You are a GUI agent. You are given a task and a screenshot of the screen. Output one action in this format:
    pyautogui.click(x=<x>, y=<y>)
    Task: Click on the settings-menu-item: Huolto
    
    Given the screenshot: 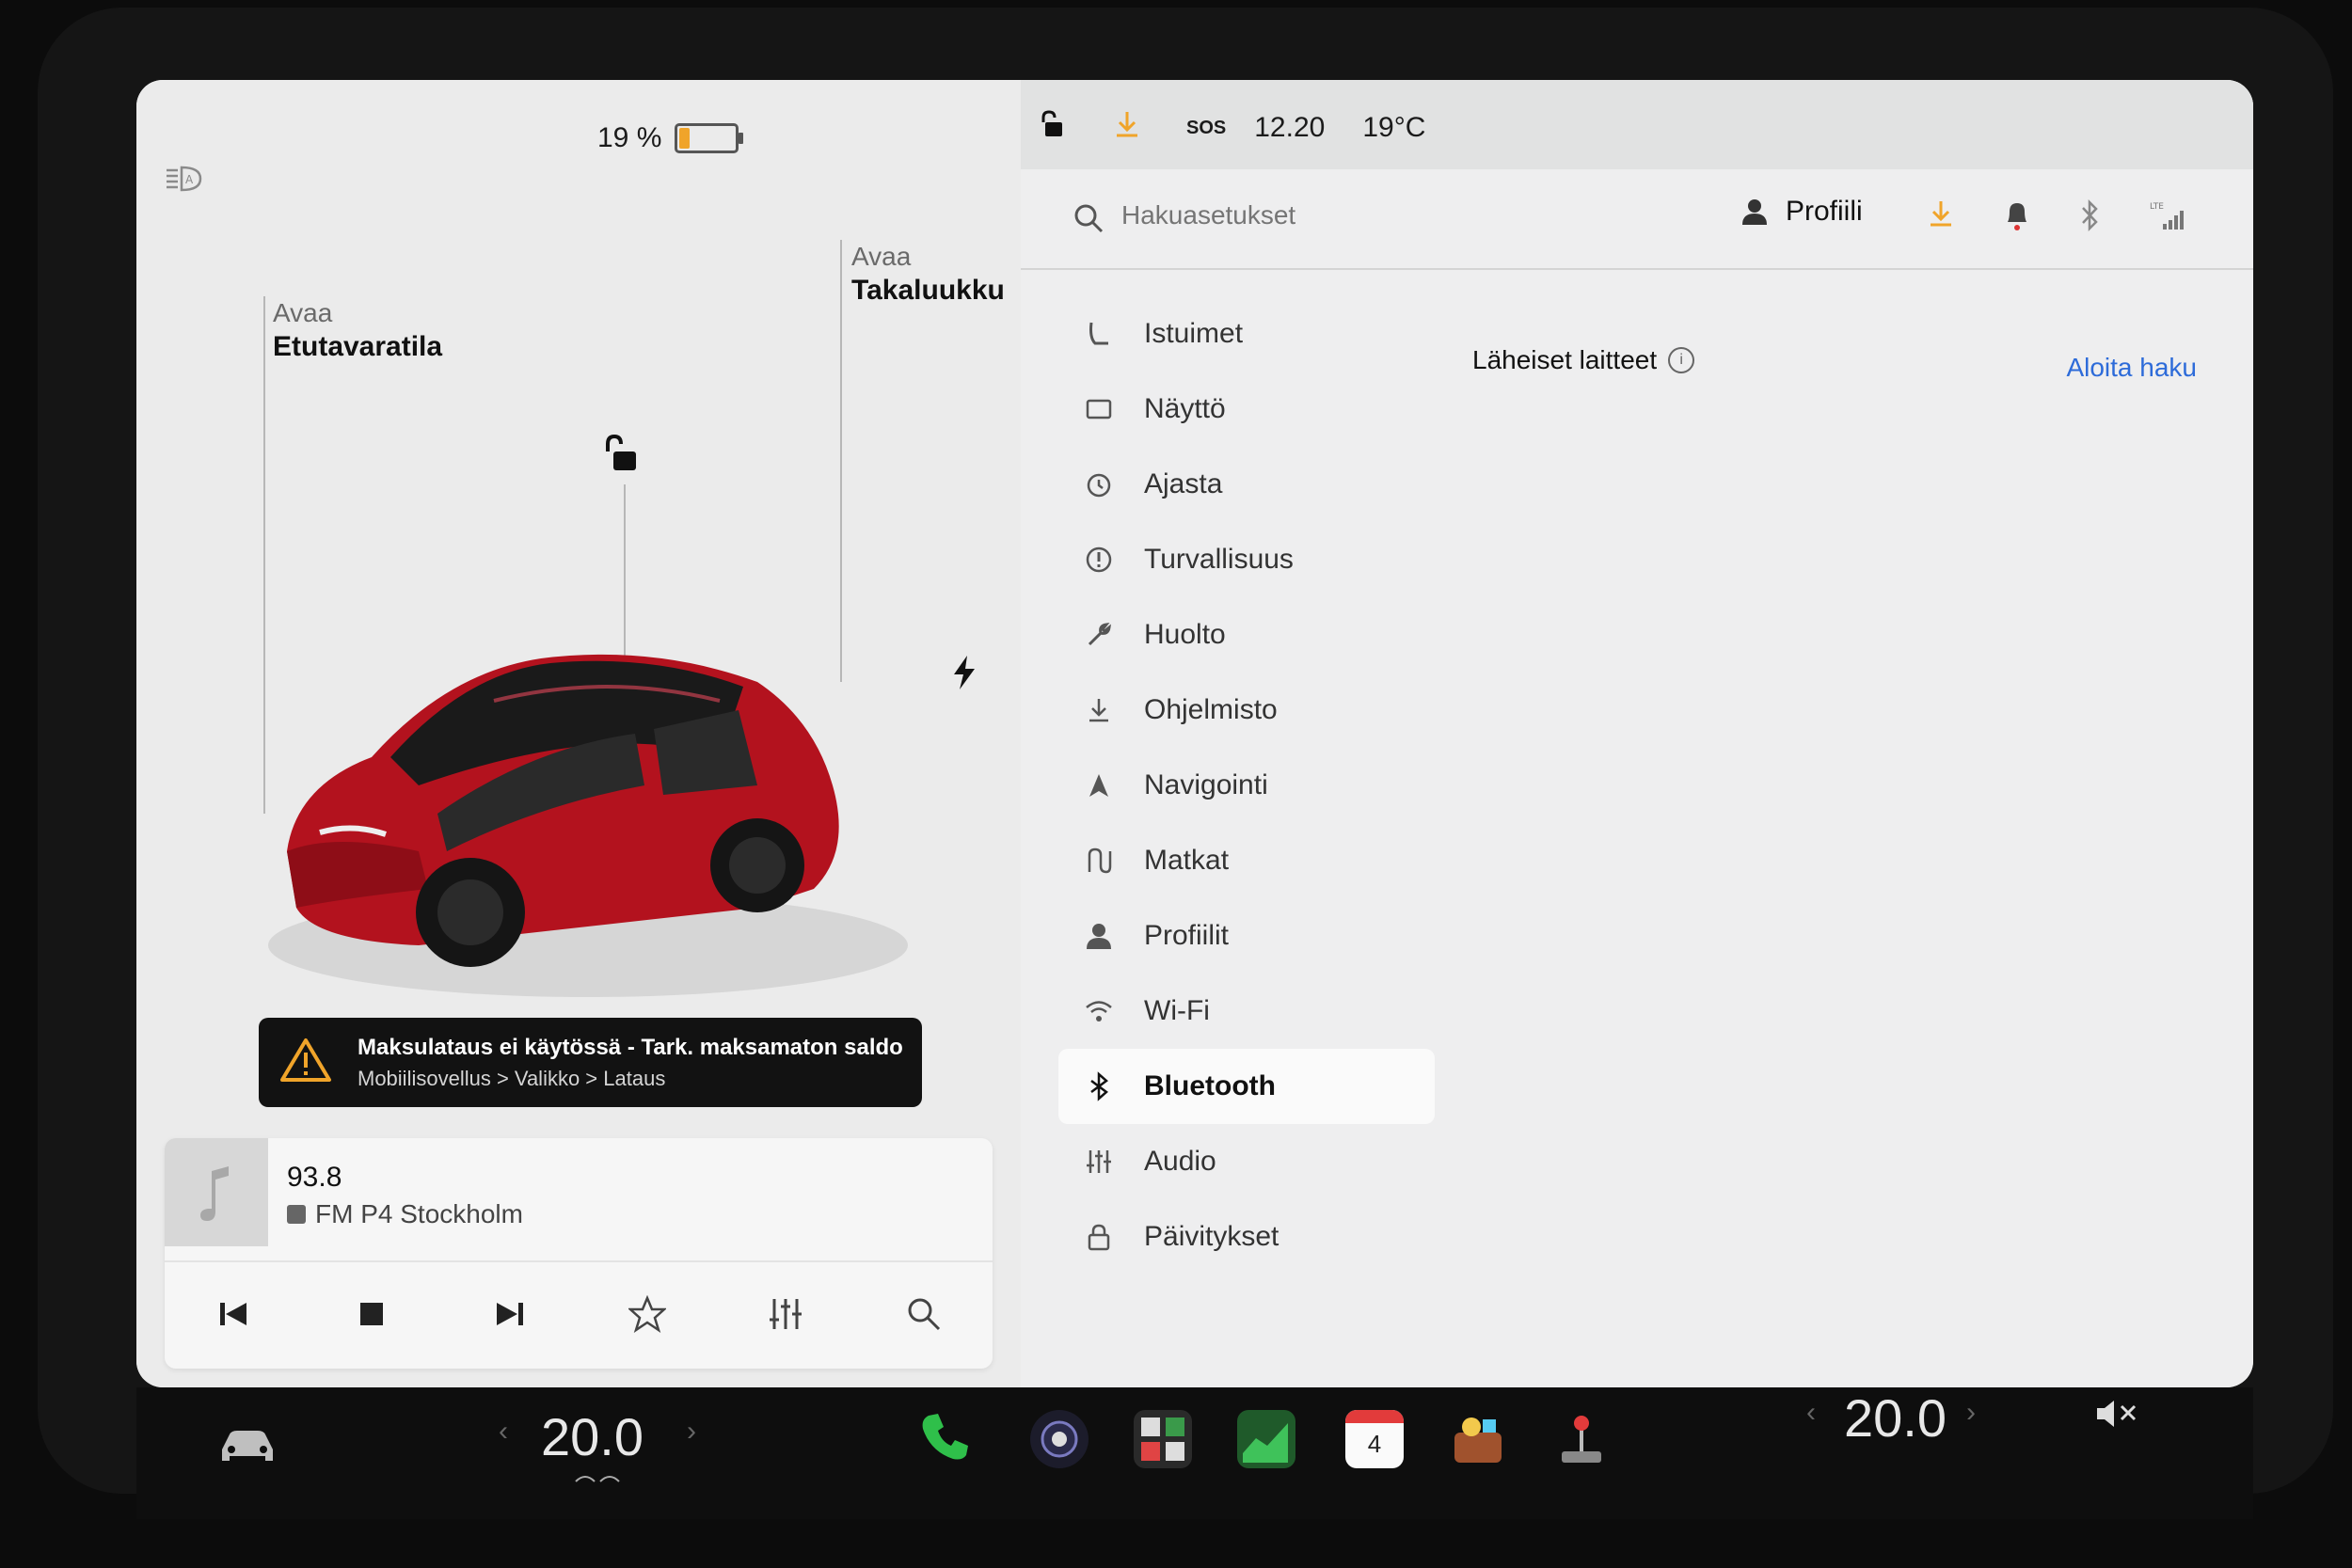 What is the action you would take?
    pyautogui.click(x=1246, y=635)
    